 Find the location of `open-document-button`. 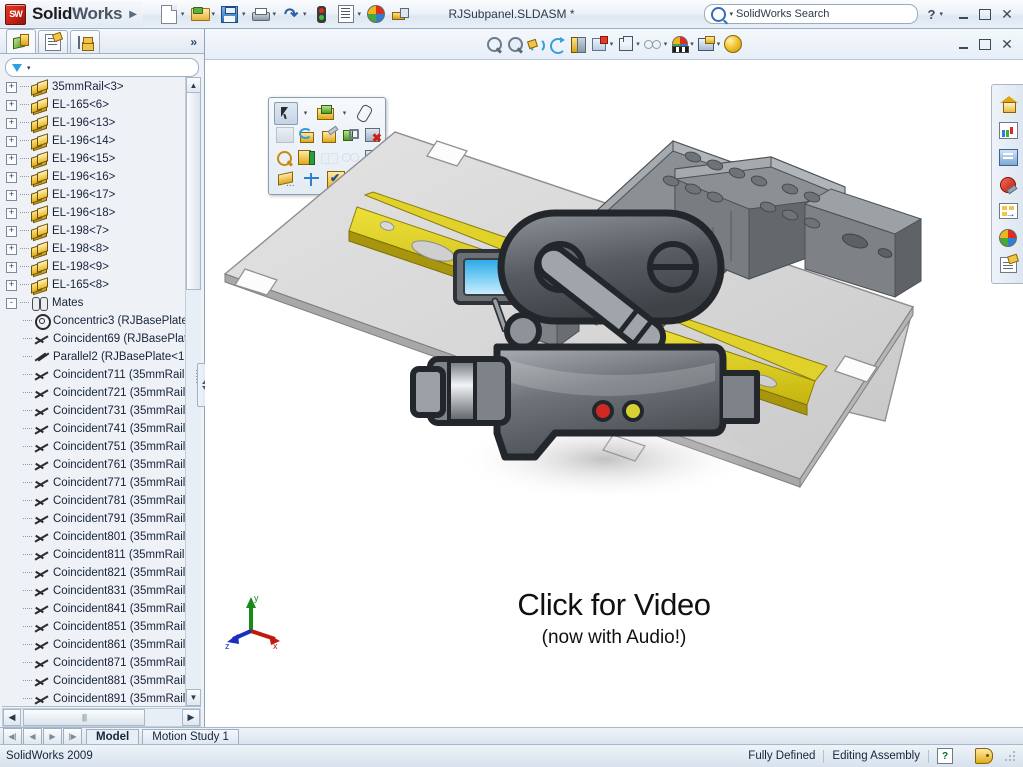

open-document-button is located at coordinates (199, 14).